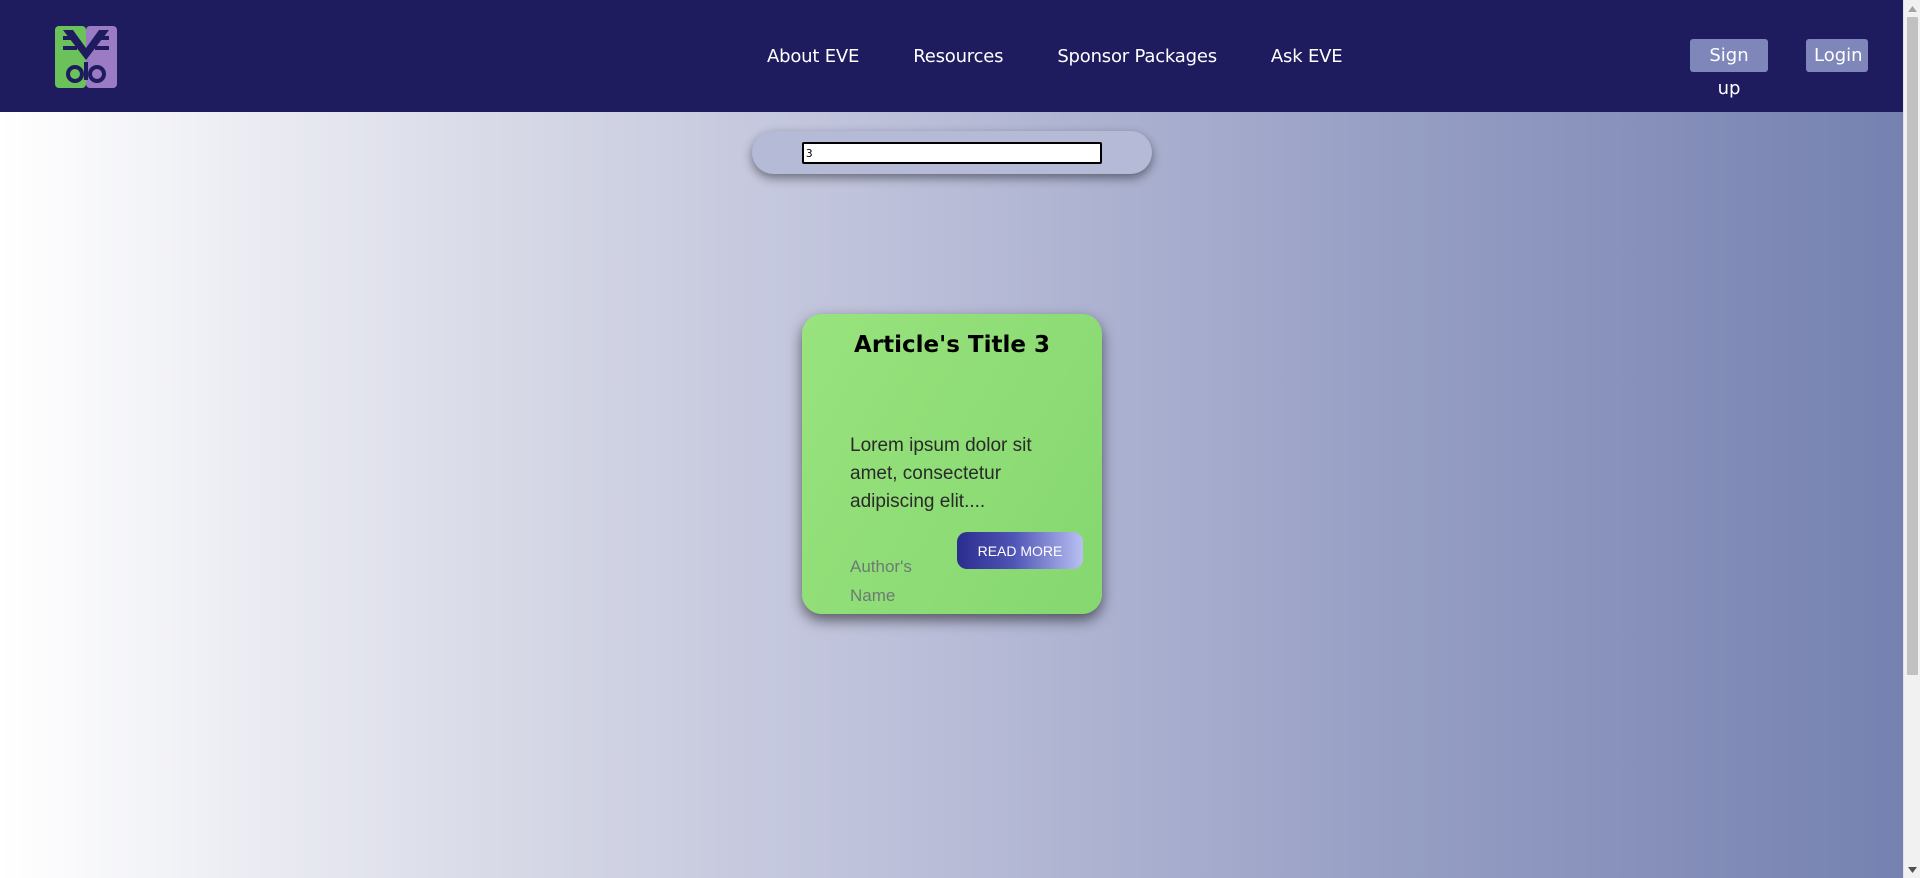 This screenshot has width=1920, height=878. Describe the element at coordinates (1912, 8) in the screenshot. I see `scroll-up-arrow-icon` at that location.